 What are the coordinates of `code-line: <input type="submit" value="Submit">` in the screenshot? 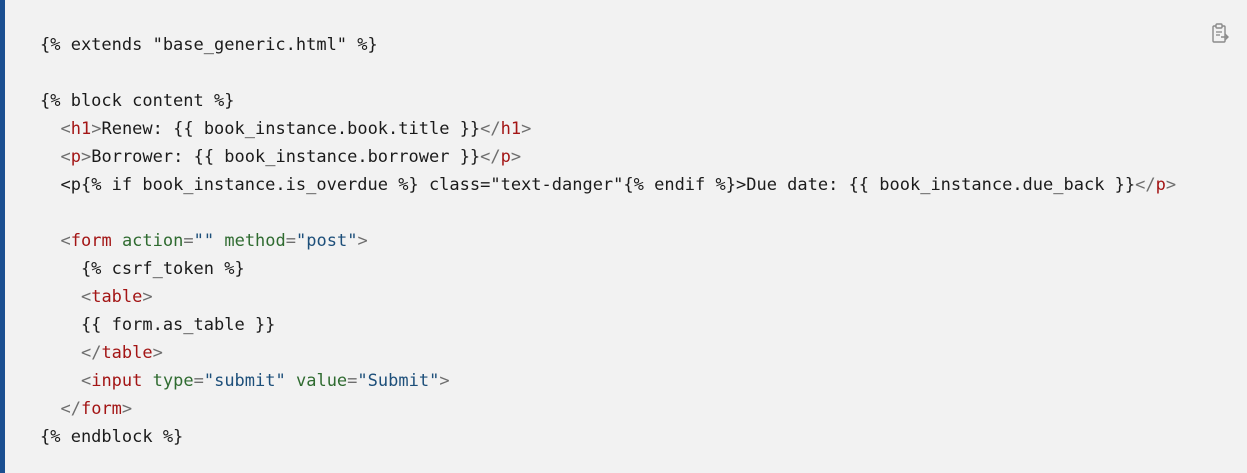 It's located at (608, 381).